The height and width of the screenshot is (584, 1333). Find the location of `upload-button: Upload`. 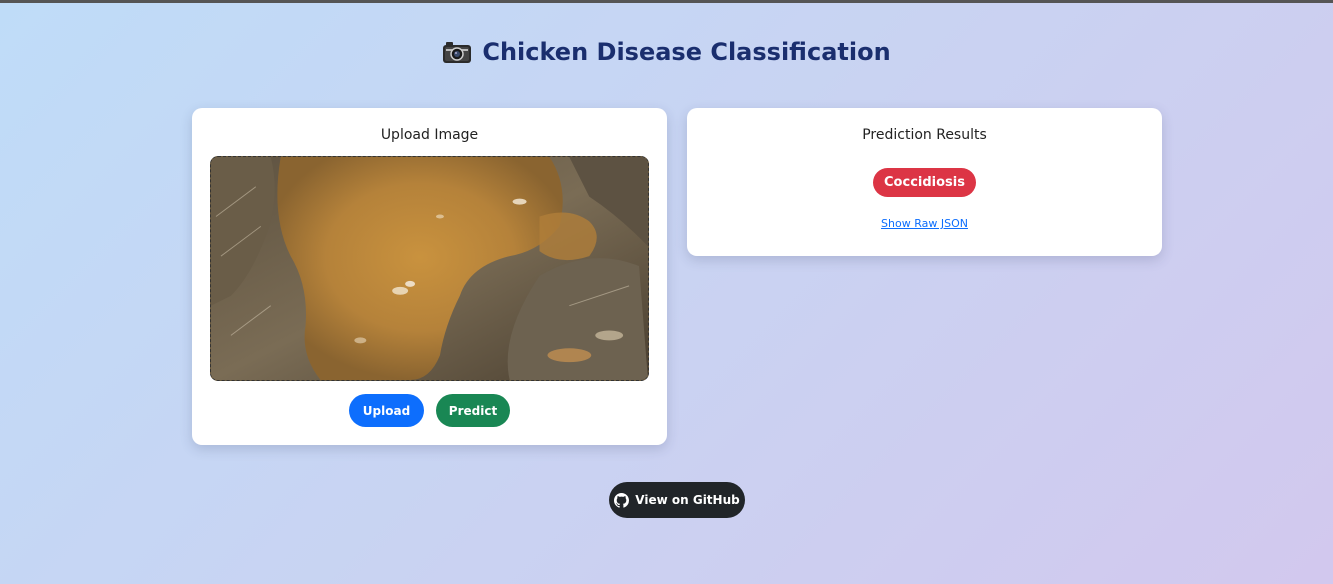

upload-button: Upload is located at coordinates (386, 410).